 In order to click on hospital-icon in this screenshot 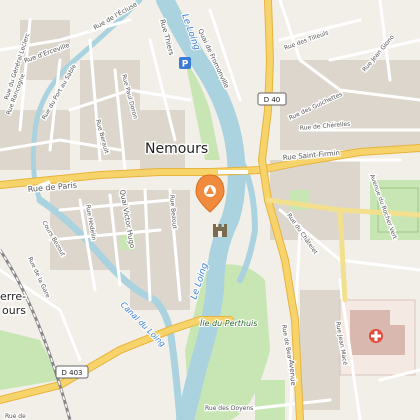, I will do `click(376, 336)`.